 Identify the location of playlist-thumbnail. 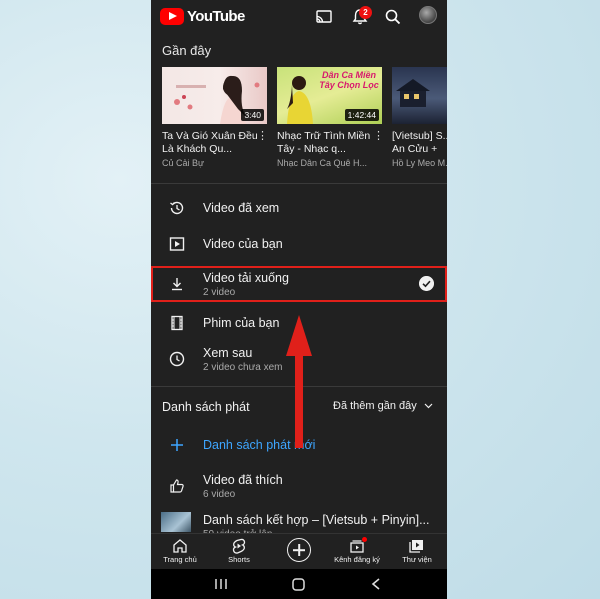
(176, 522).